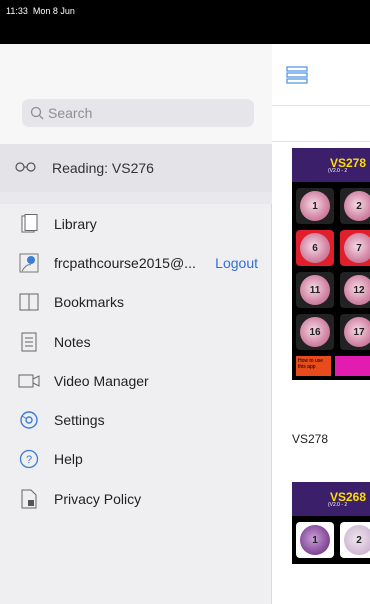 The image size is (370, 604). I want to click on sidebar-item-account: frcpathcourse2015@... Logout, so click(136, 262).